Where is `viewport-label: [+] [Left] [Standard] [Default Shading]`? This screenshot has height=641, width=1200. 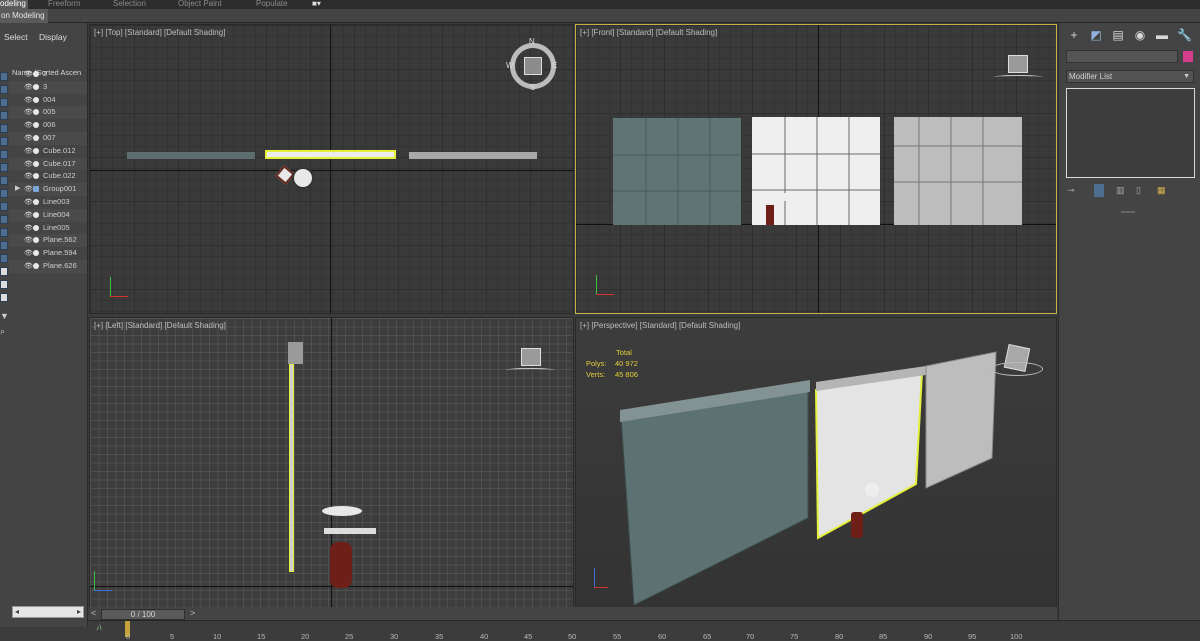
viewport-label: [+] [Left] [Standard] [Default Shading] is located at coordinates (160, 325).